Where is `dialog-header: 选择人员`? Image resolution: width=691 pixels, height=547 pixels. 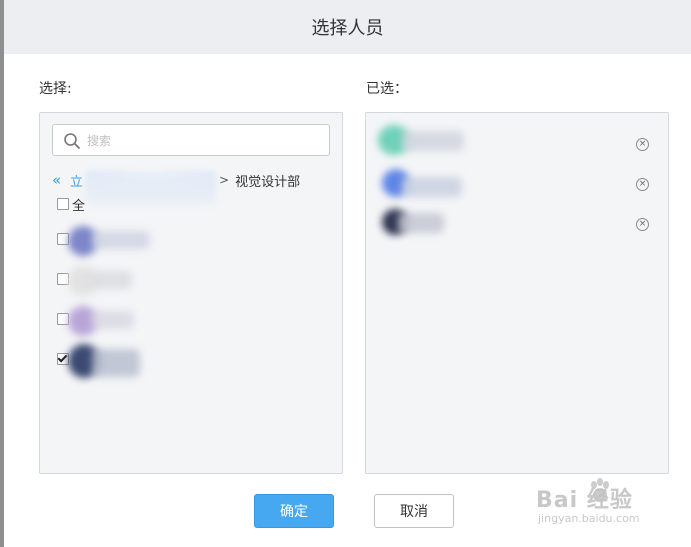 dialog-header: 选择人员 is located at coordinates (347, 27).